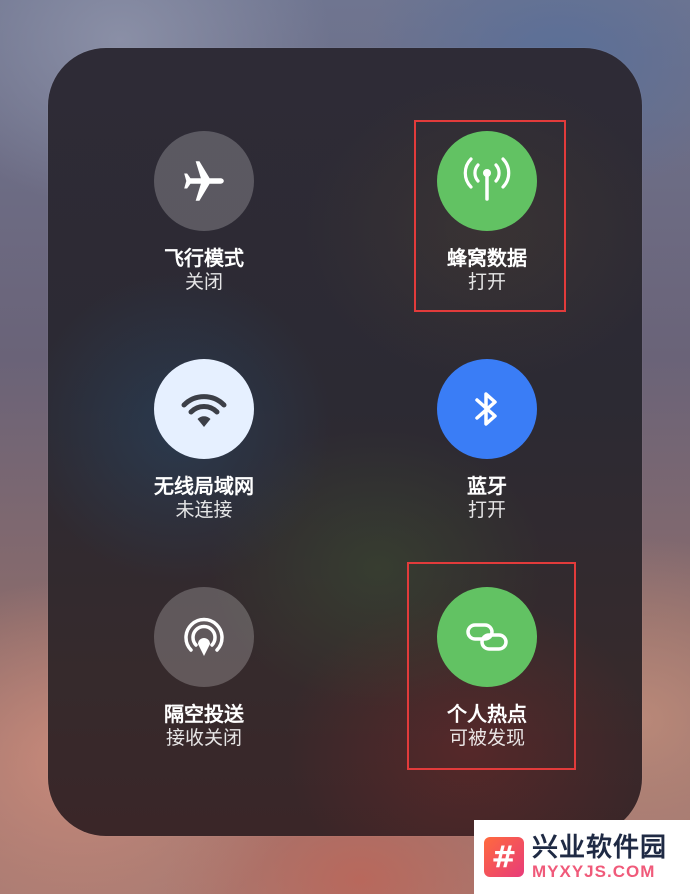 The image size is (690, 894). I want to click on airdrop-icon, so click(204, 636).